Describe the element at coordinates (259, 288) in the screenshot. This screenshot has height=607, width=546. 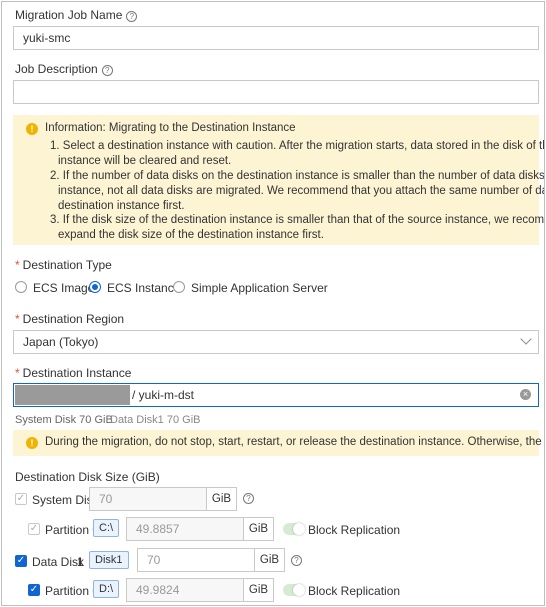
I see `radio-label: Simple Application Server` at that location.